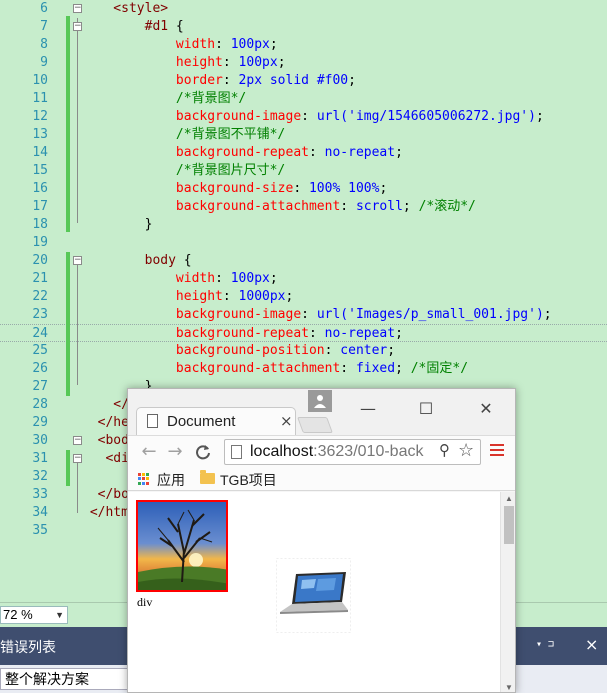 The height and width of the screenshot is (693, 607). What do you see at coordinates (303, 225) in the screenshot?
I see `code-line: 18 }` at bounding box center [303, 225].